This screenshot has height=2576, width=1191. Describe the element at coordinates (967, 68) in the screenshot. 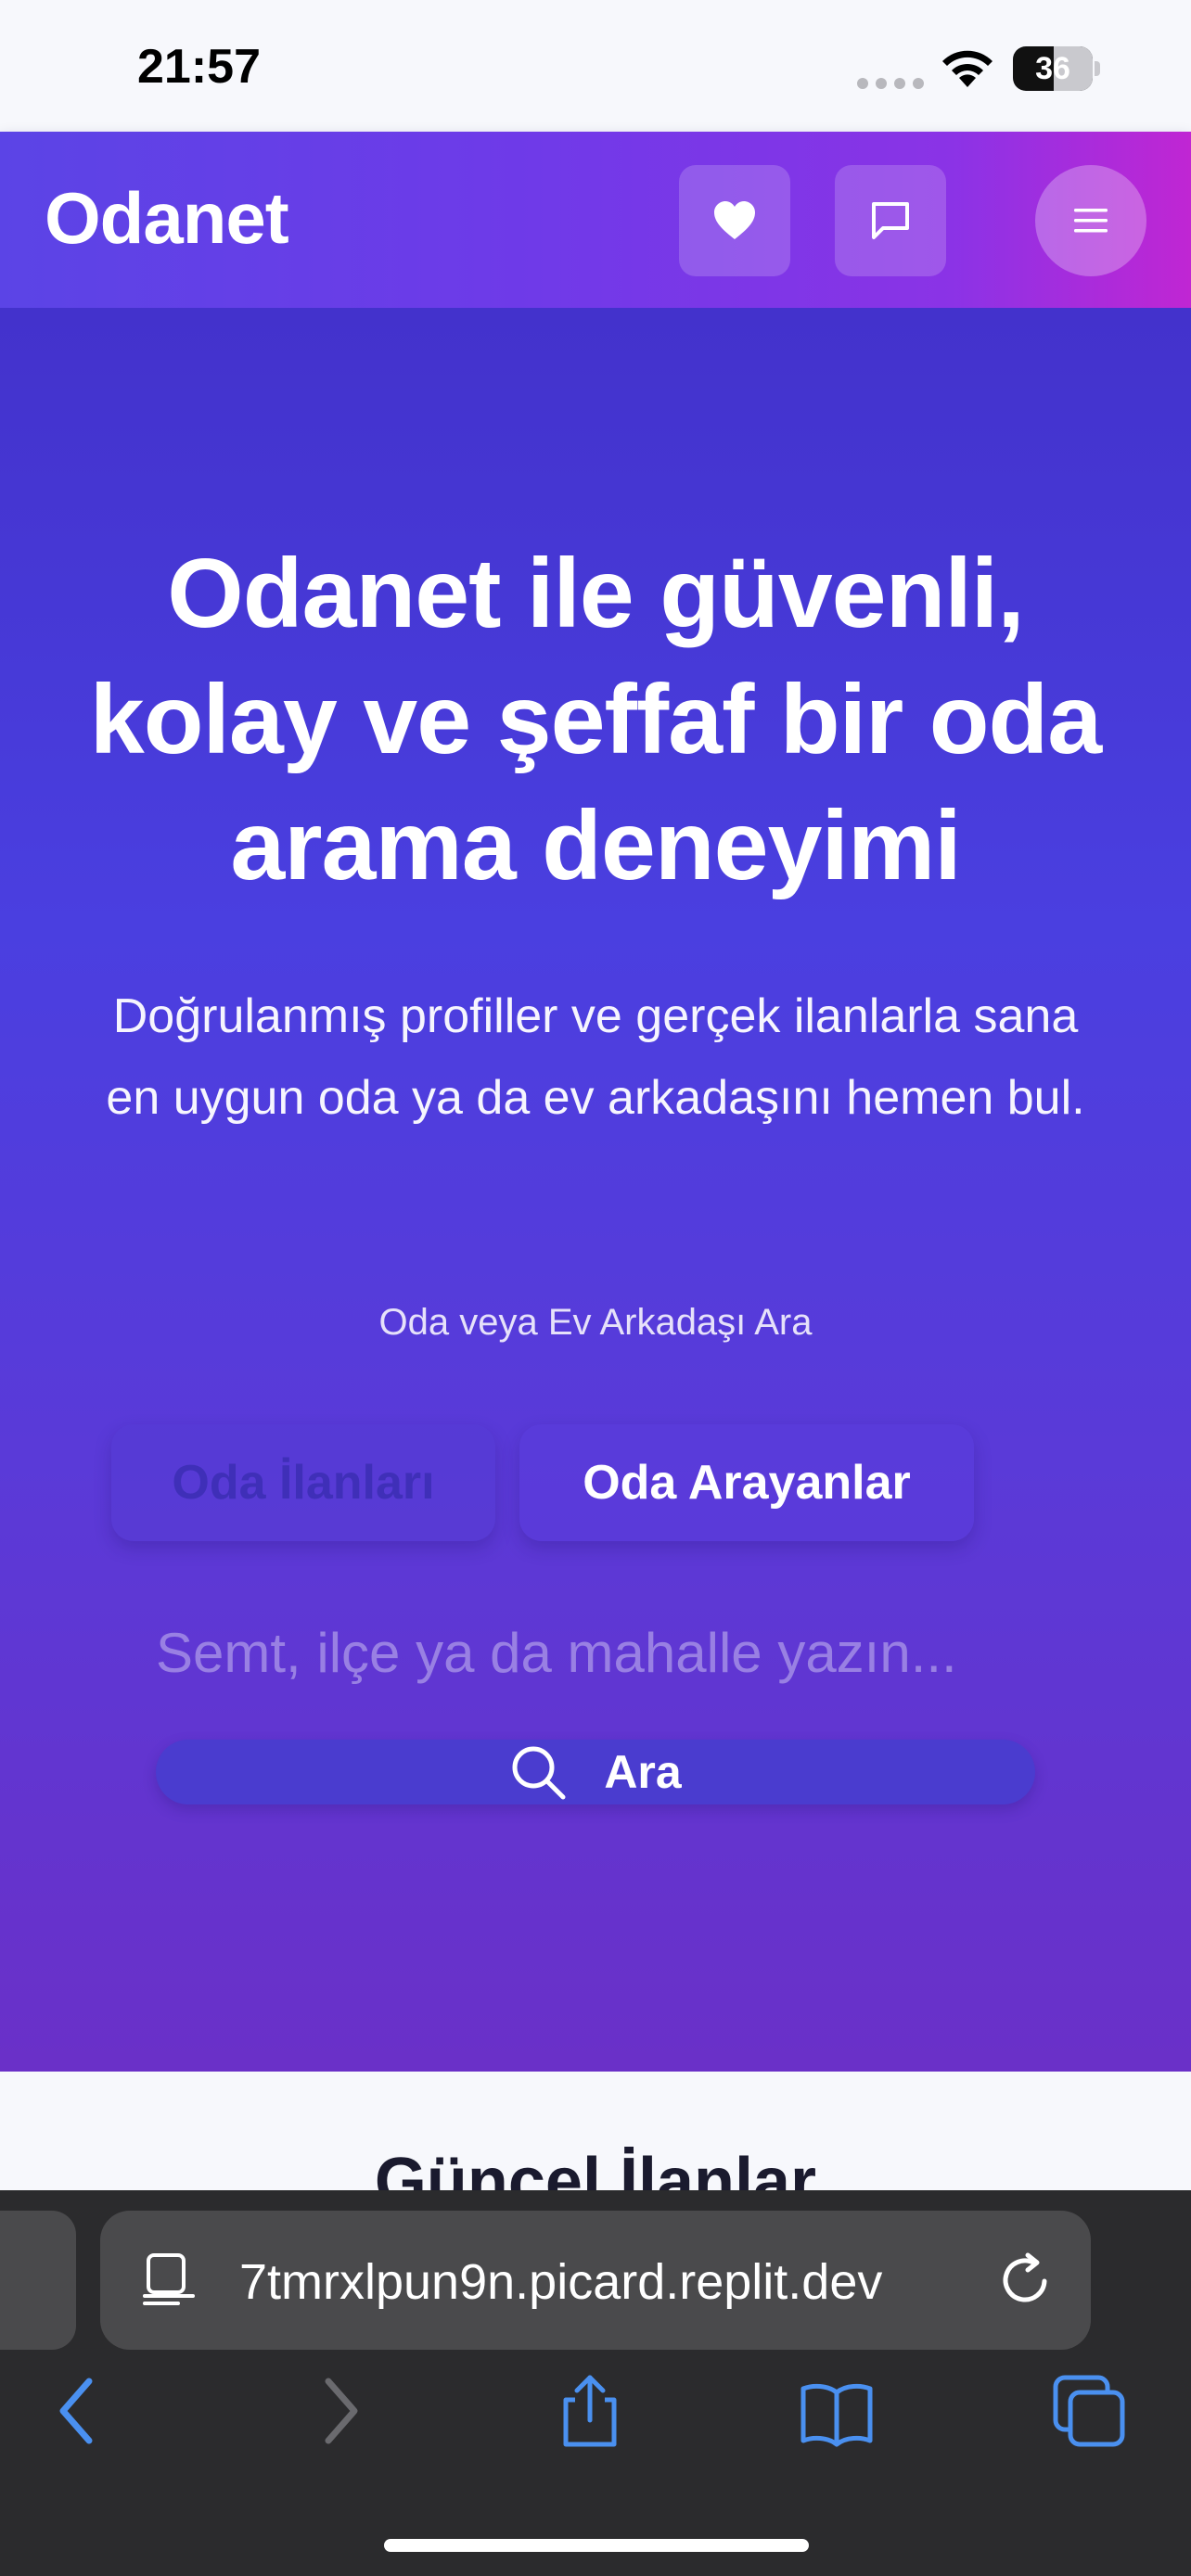

I see `wifi-icon` at that location.